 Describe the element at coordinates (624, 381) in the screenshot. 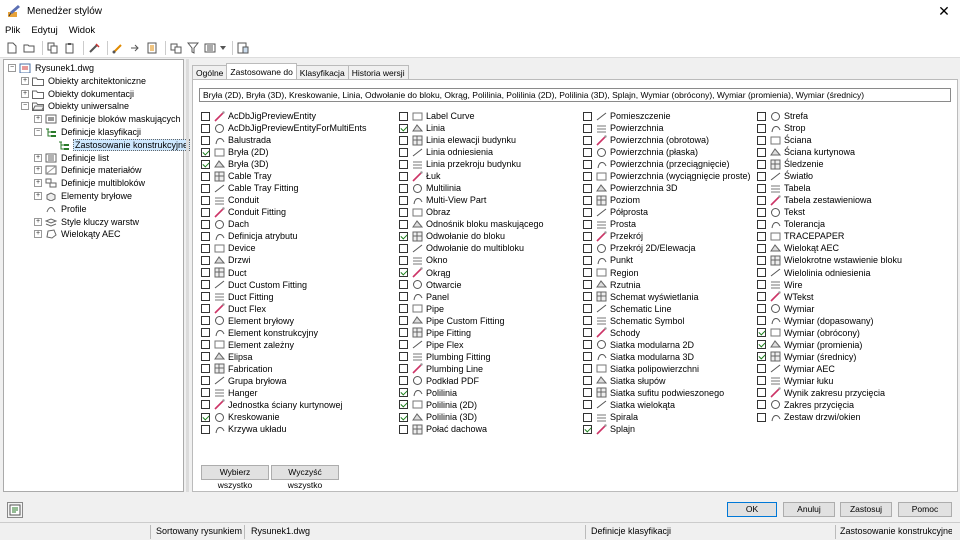

I see `object-type-option: Siatka słupów` at that location.